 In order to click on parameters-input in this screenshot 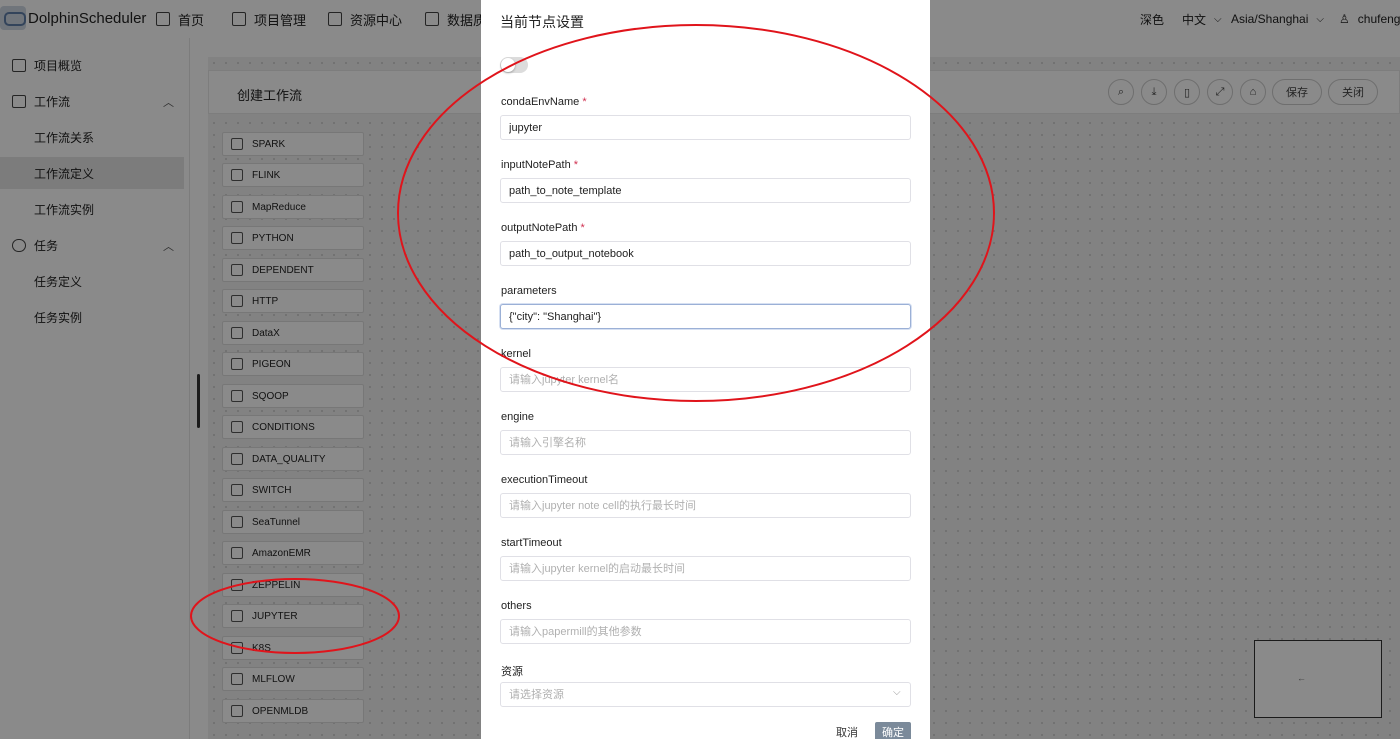, I will do `click(705, 316)`.